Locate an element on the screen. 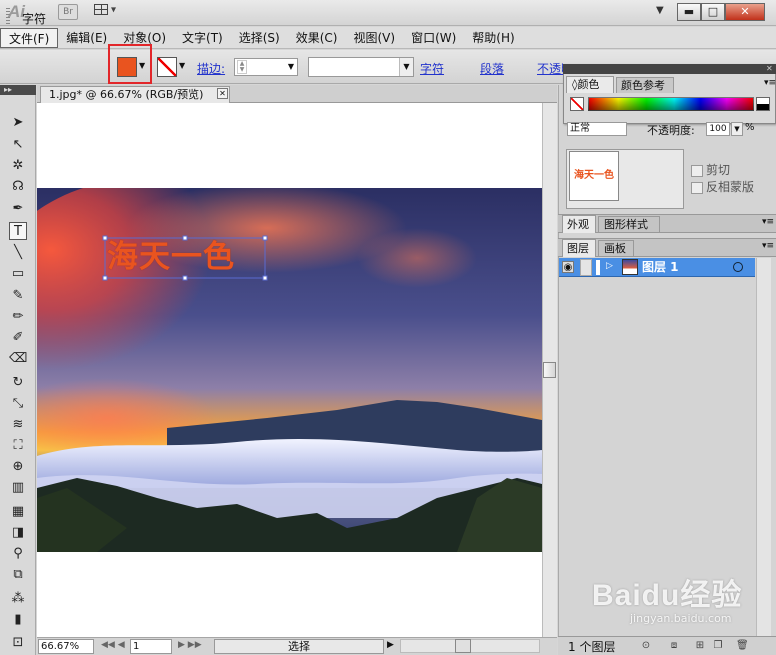  tab-artboards: 画板 is located at coordinates (616, 248).